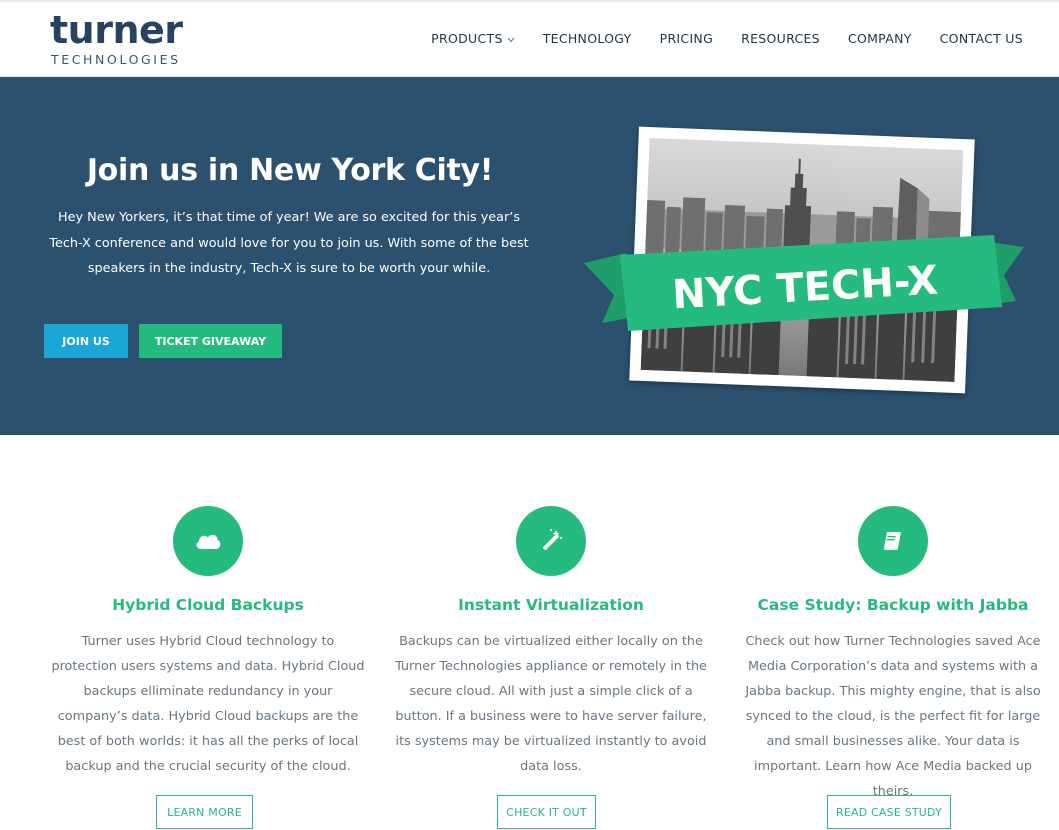  I want to click on logo-wordmark: turner, so click(116, 30).